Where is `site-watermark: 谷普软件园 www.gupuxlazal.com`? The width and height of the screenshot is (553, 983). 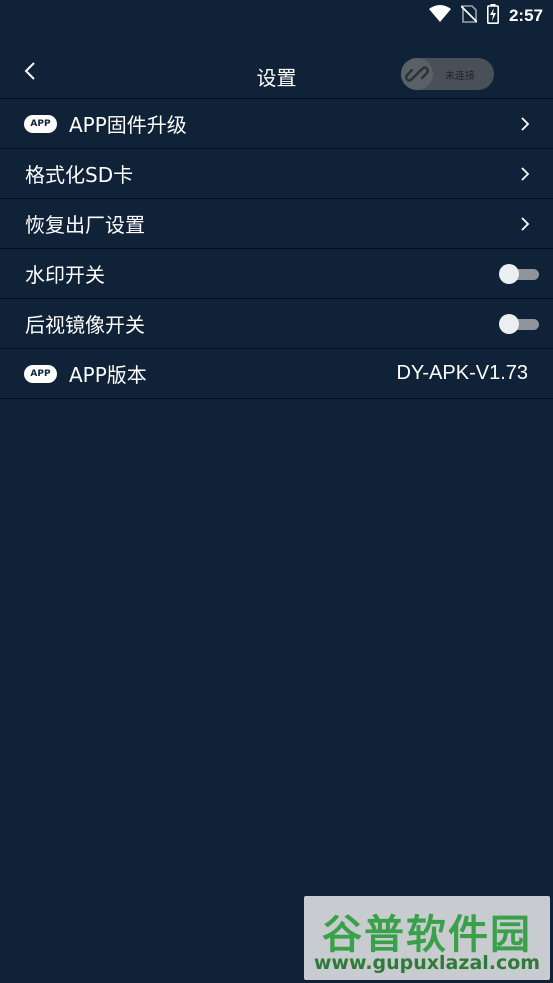
site-watermark: 谷普软件园 www.gupuxlazal.com is located at coordinates (427, 938).